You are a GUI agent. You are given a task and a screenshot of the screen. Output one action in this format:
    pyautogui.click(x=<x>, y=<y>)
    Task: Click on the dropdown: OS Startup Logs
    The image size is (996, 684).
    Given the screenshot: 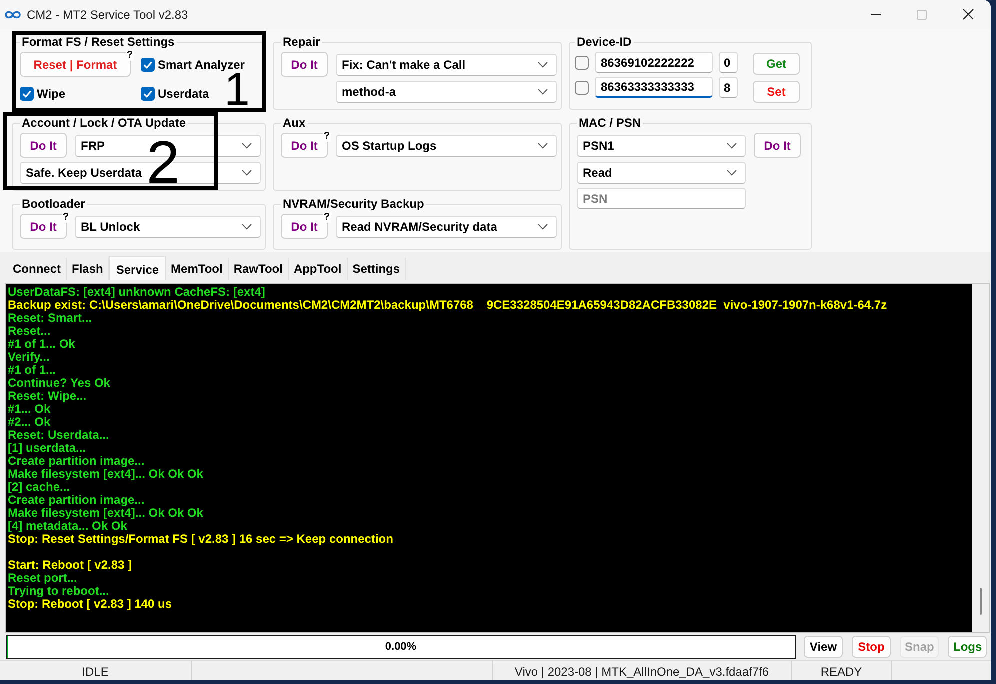 What is the action you would take?
    pyautogui.click(x=446, y=145)
    